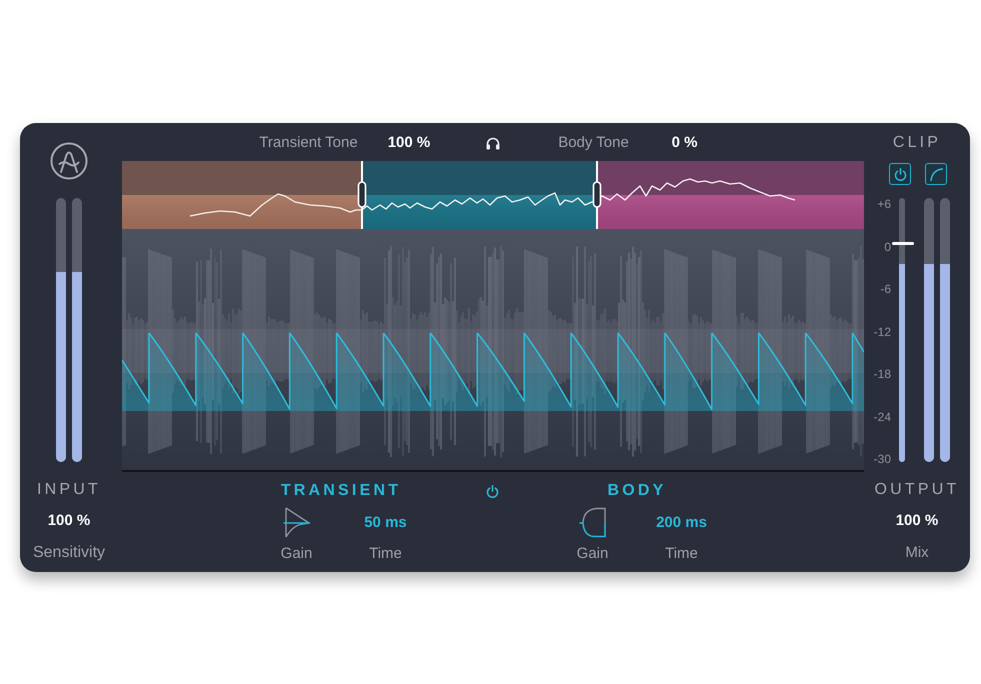 The height and width of the screenshot is (684, 981). I want to click on mix-value: 100 %, so click(917, 521).